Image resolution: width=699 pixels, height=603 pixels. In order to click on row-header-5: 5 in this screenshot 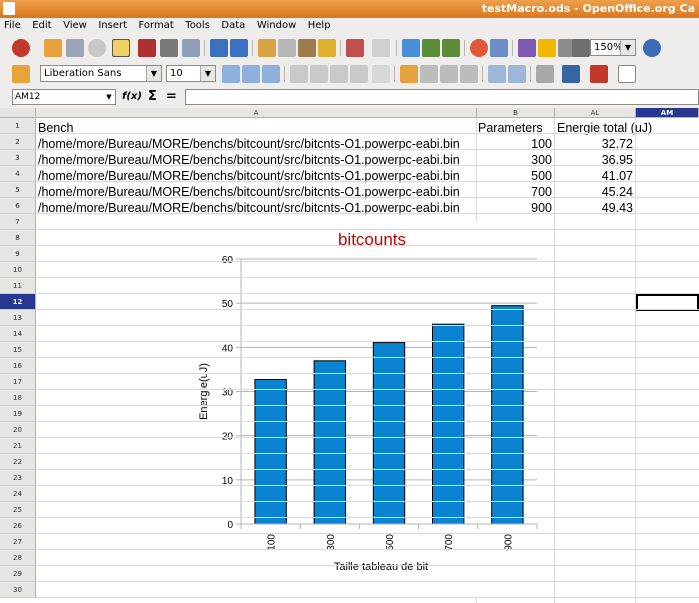, I will do `click(18, 190)`.